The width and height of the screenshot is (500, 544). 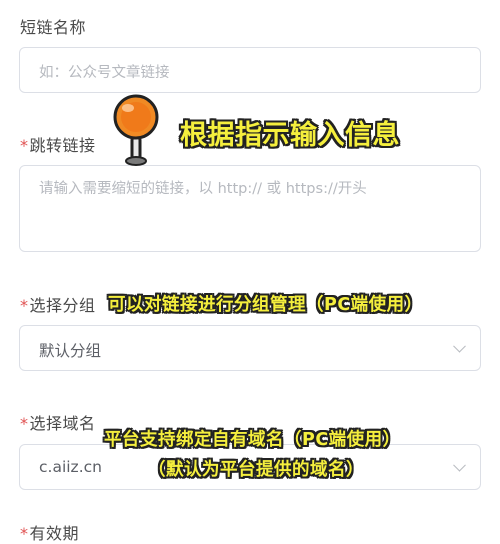 I want to click on group-label: *选择分组, so click(x=58, y=305).